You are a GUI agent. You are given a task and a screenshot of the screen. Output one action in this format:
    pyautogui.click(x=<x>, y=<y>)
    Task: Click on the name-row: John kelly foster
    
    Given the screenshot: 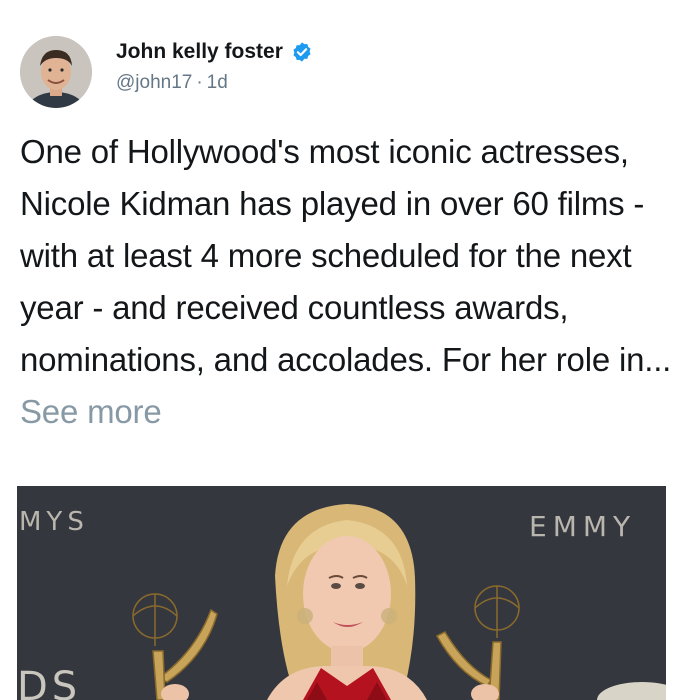 What is the action you would take?
    pyautogui.click(x=214, y=52)
    